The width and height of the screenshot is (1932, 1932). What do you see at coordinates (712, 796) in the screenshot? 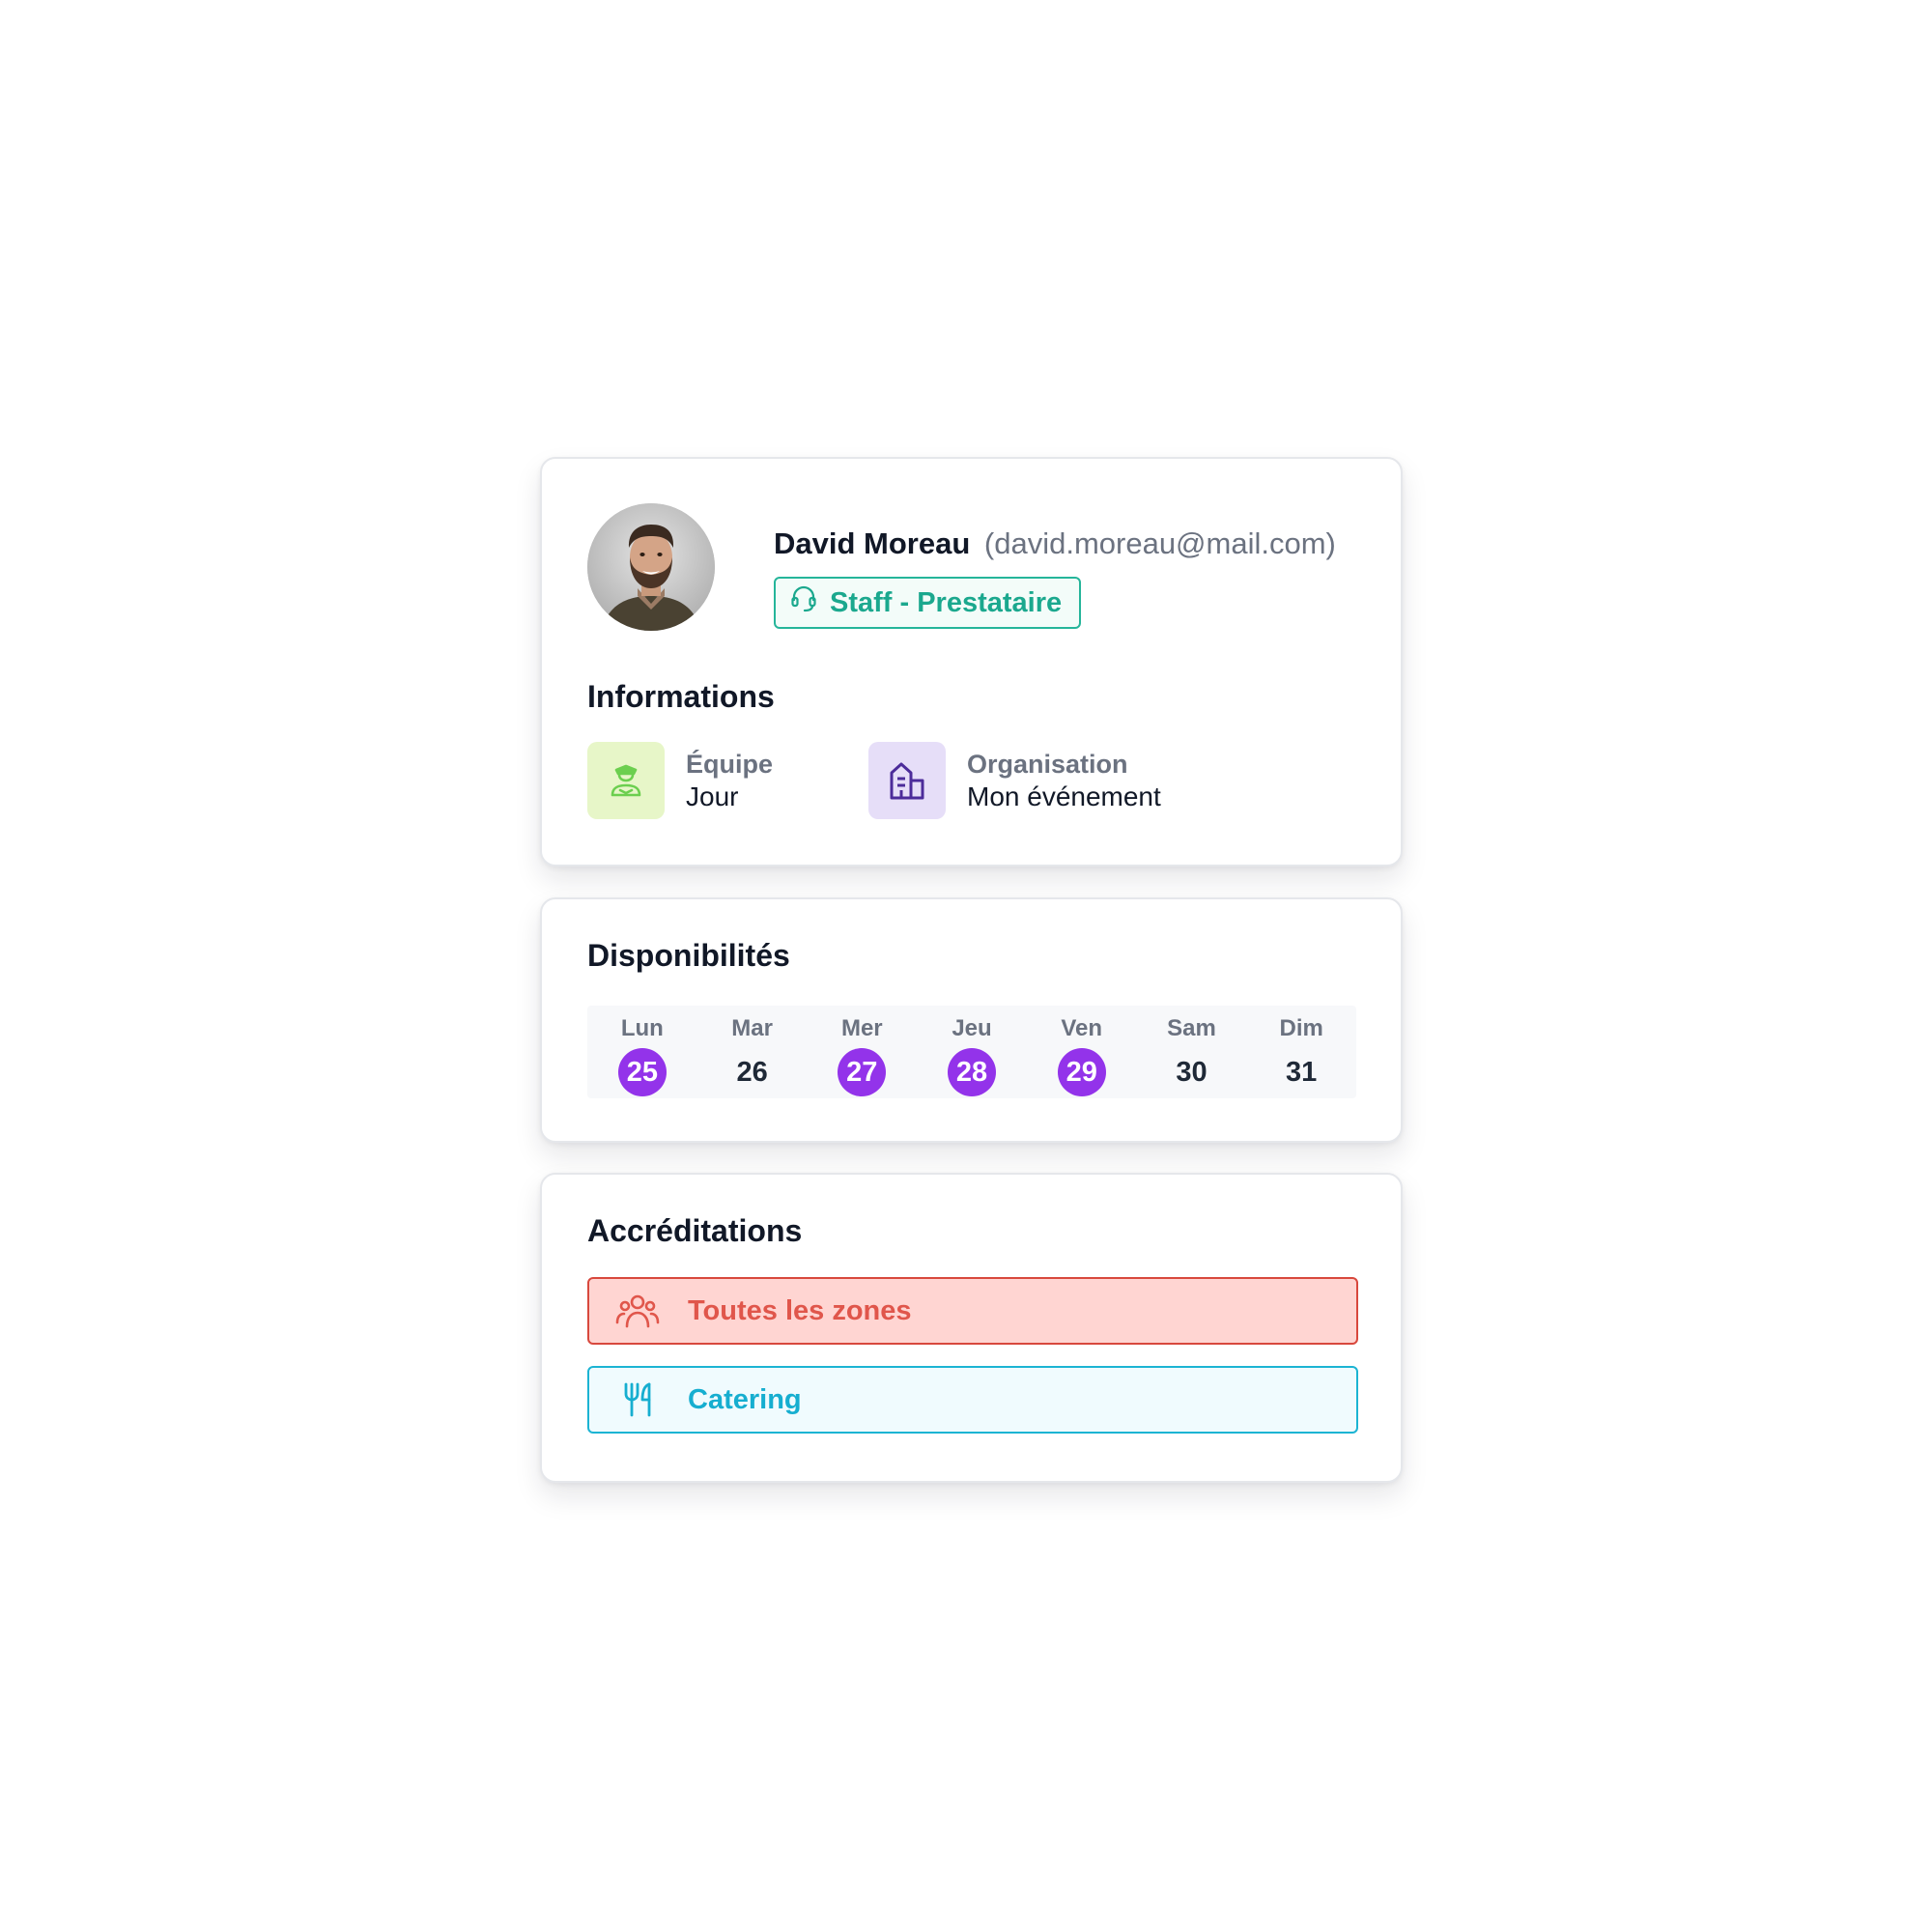
I see `info-equipe-value: Jour` at bounding box center [712, 796].